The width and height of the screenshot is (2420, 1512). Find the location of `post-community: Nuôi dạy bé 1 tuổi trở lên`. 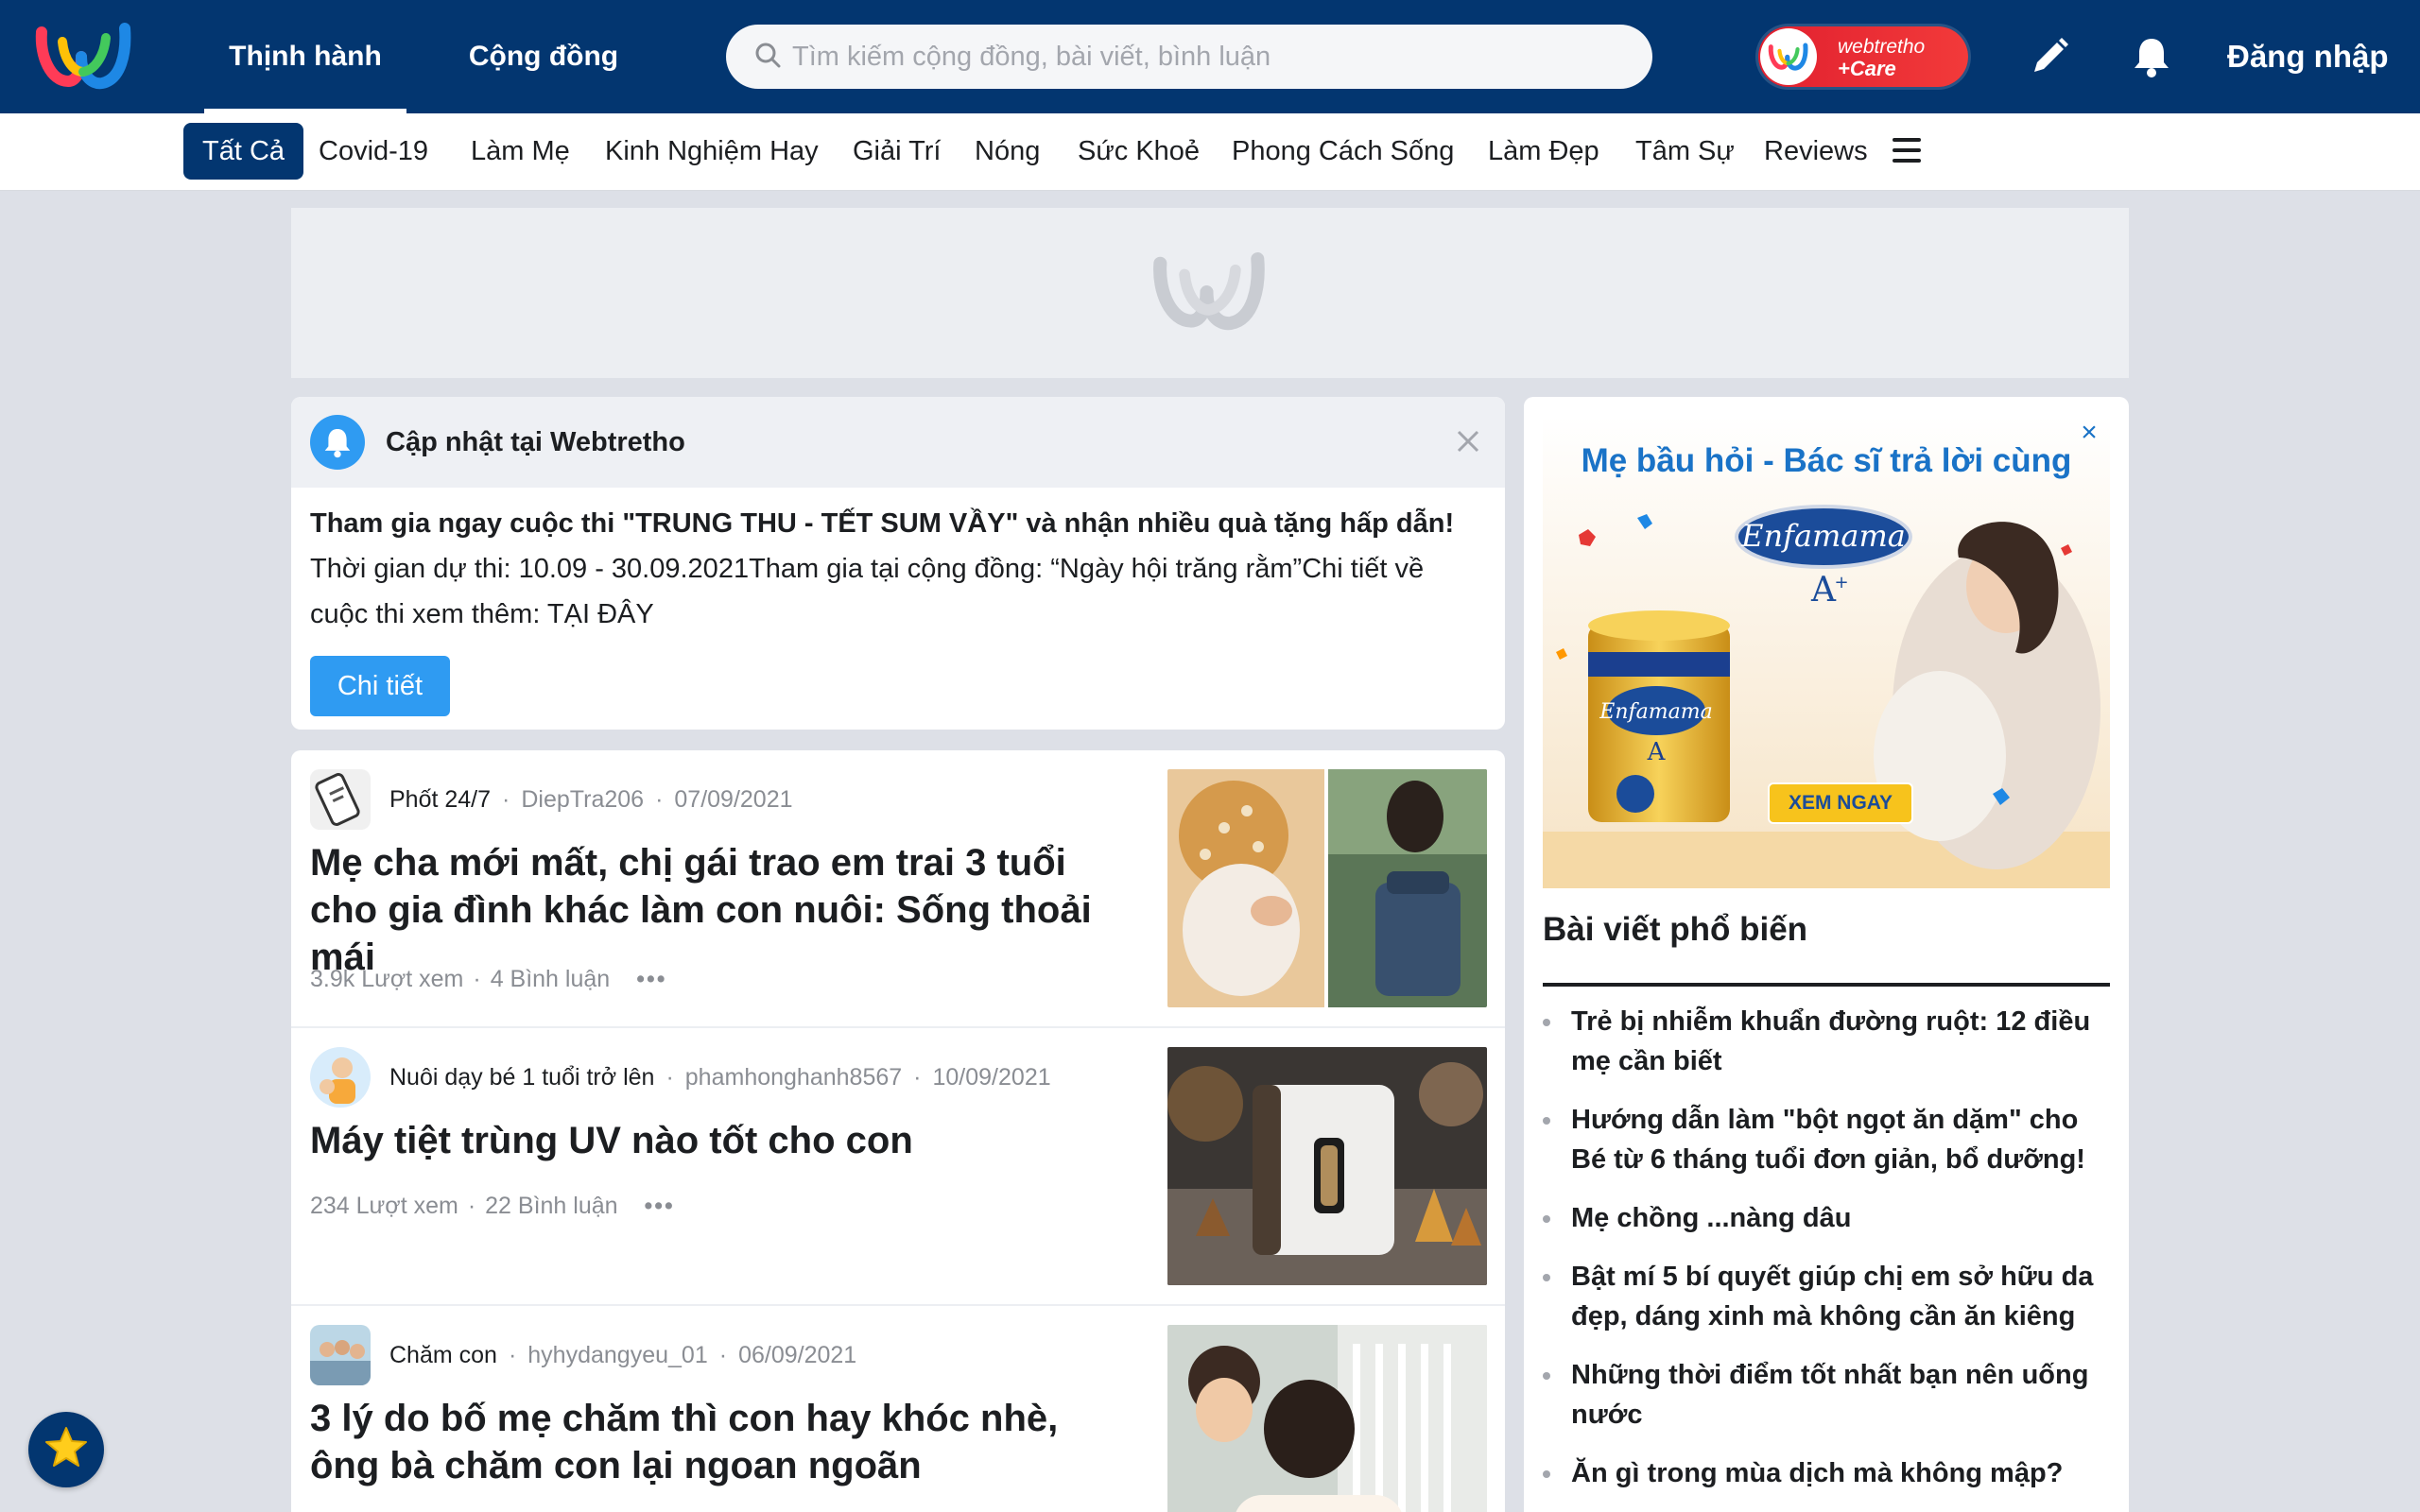

post-community: Nuôi dạy bé 1 tuổi trở lên is located at coordinates (521, 1077).